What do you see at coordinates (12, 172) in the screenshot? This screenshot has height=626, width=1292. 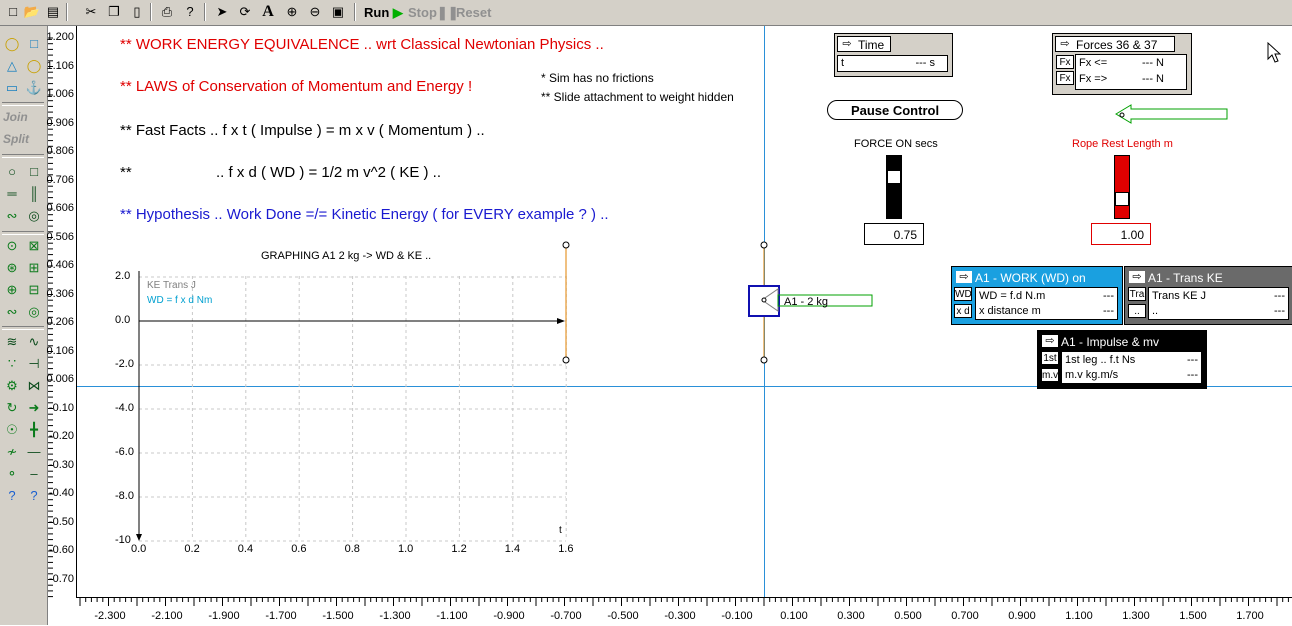 I see `point-element-icon: ○` at bounding box center [12, 172].